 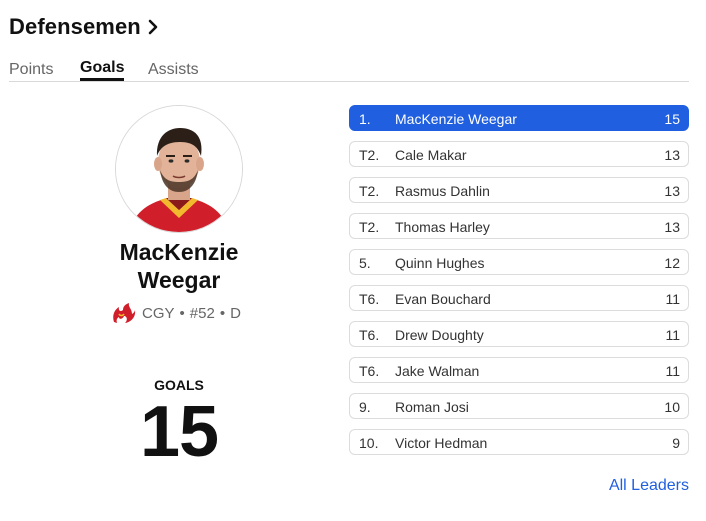 I want to click on leader-row: T2. Rasmus Dahlin 13, so click(x=519, y=190).